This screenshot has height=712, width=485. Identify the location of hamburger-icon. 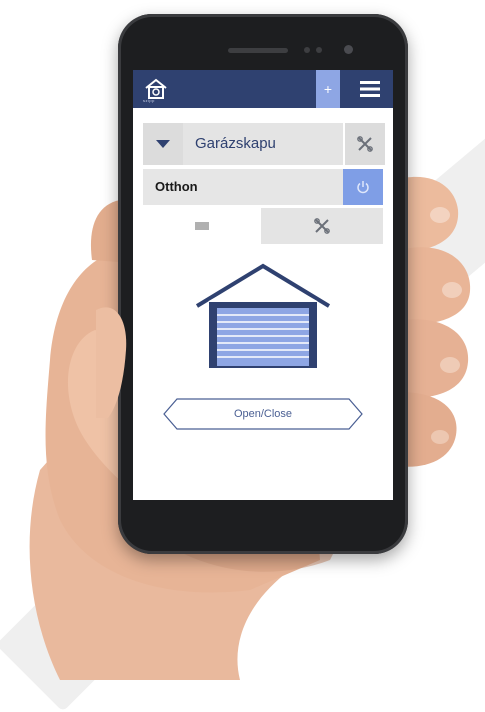
(369, 89).